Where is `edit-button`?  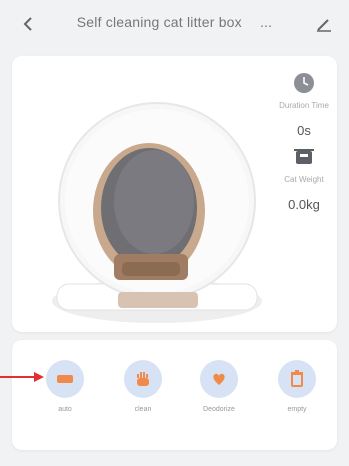 edit-button is located at coordinates (324, 24).